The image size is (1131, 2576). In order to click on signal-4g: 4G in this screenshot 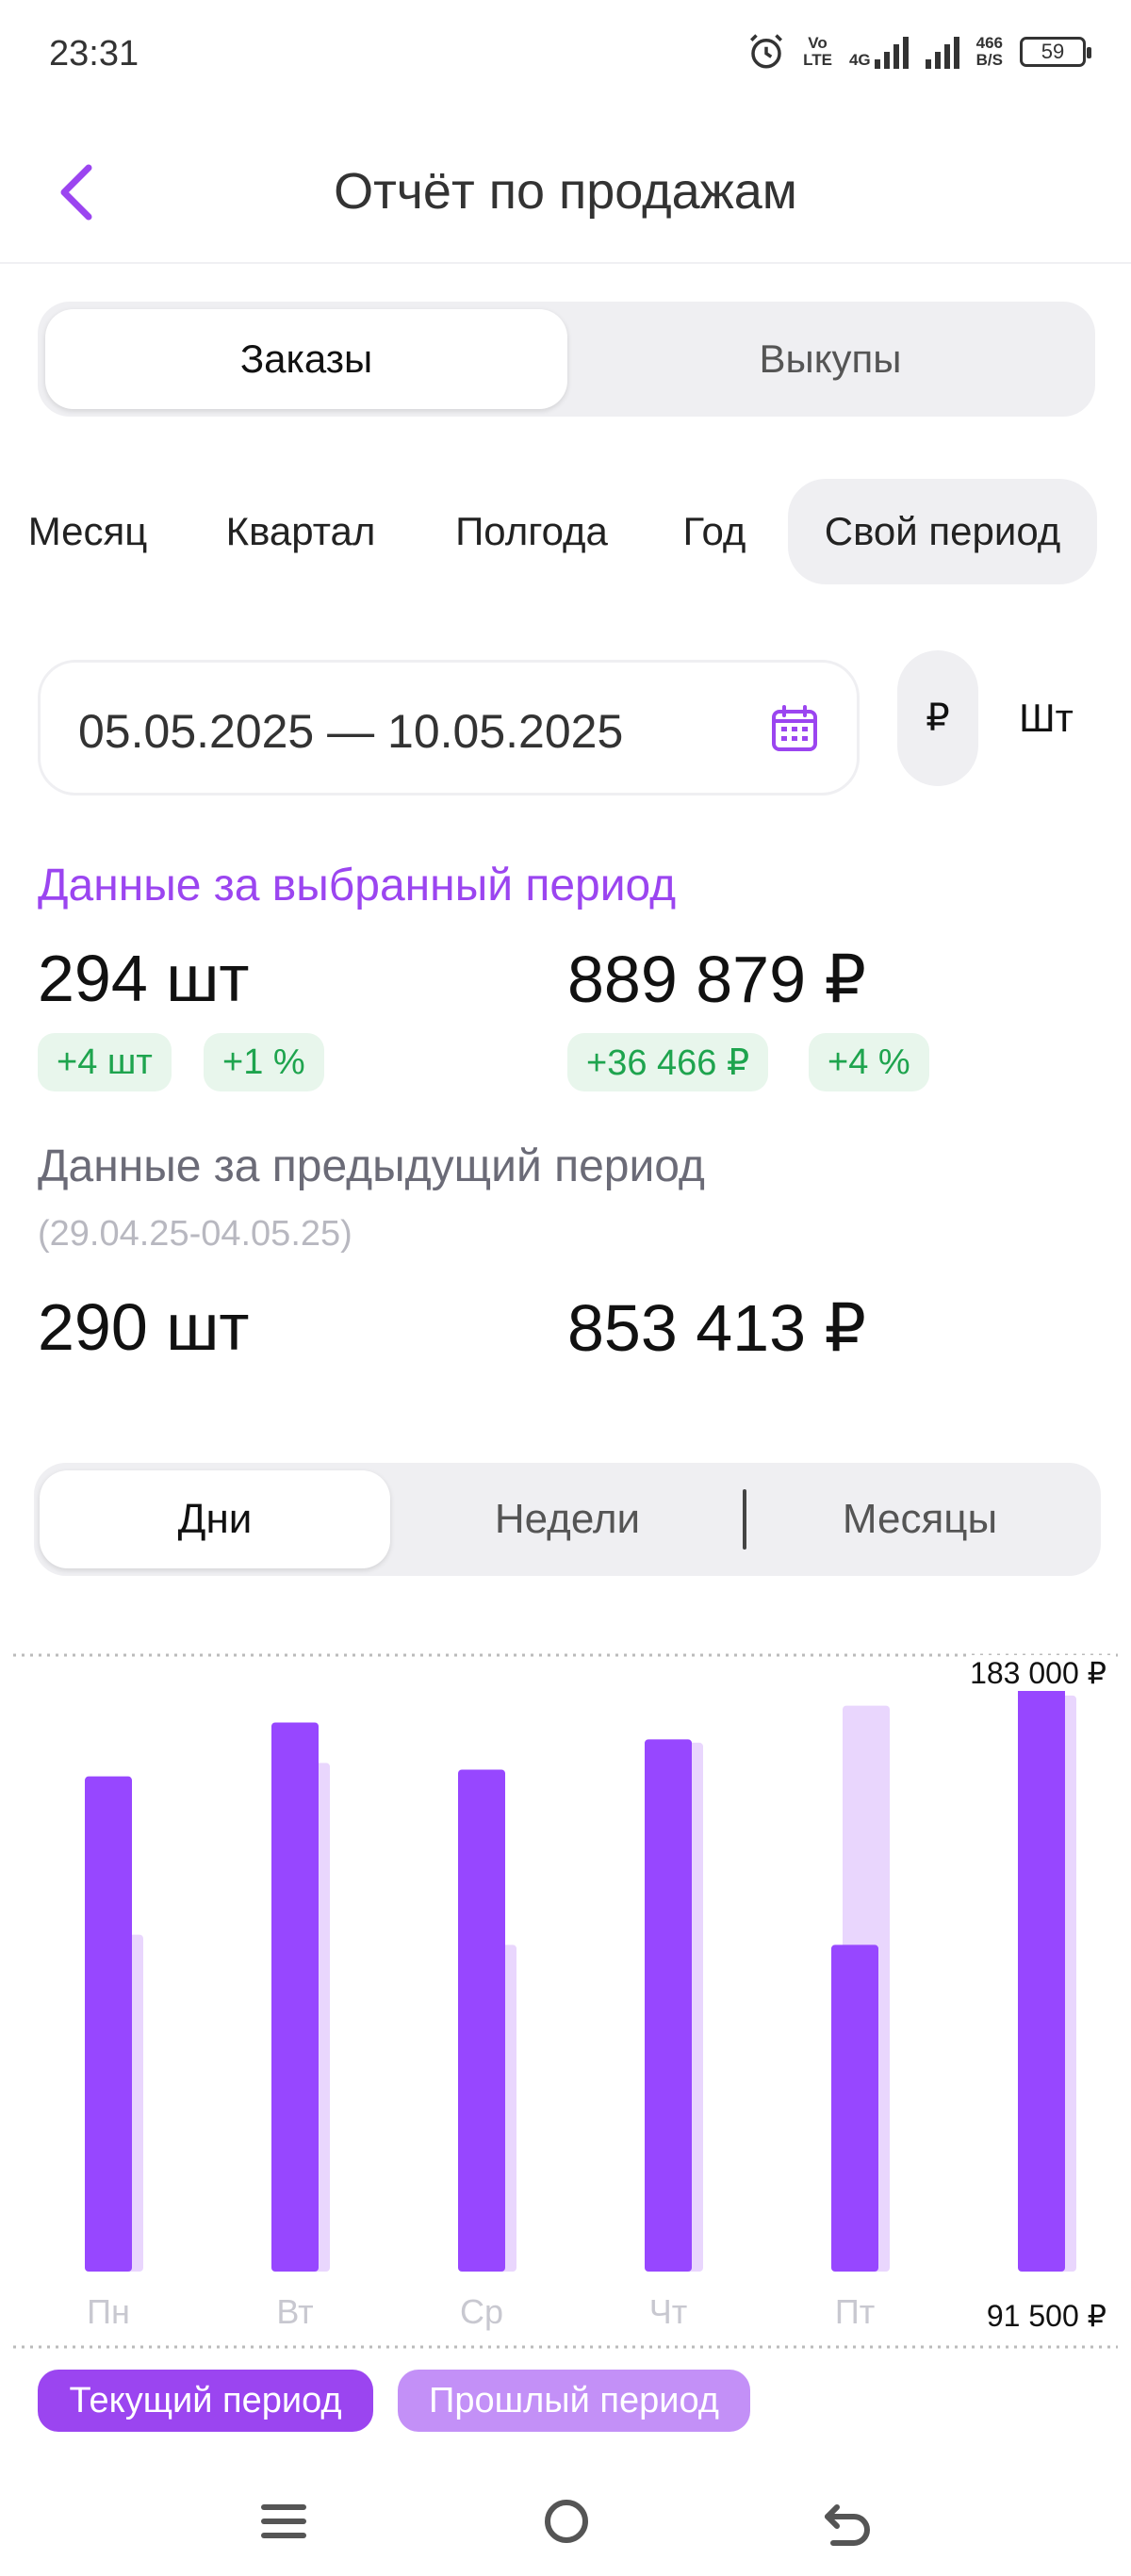, I will do `click(879, 52)`.